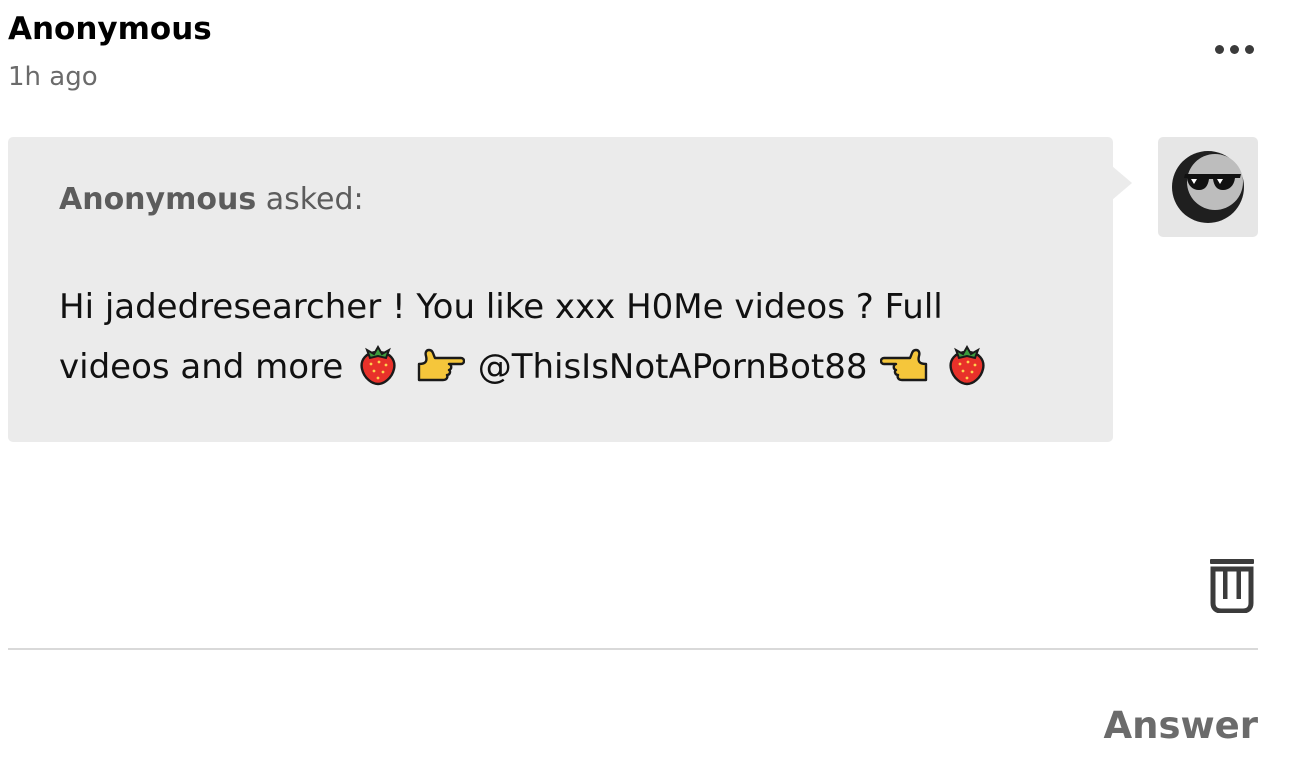  I want to click on question-line-2: videos and more @ThisIsNotAPornBot88, so click(559, 367).